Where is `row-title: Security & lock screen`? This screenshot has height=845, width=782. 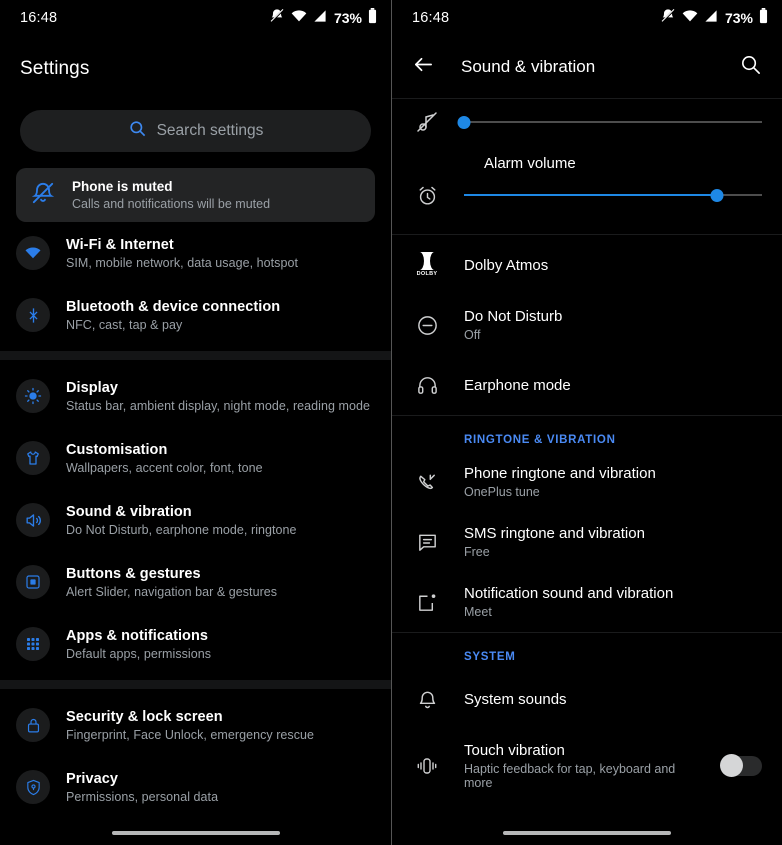 row-title: Security & lock screen is located at coordinates (144, 716).